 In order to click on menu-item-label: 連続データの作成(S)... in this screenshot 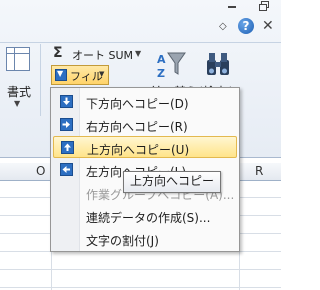, I will do `click(148, 218)`.